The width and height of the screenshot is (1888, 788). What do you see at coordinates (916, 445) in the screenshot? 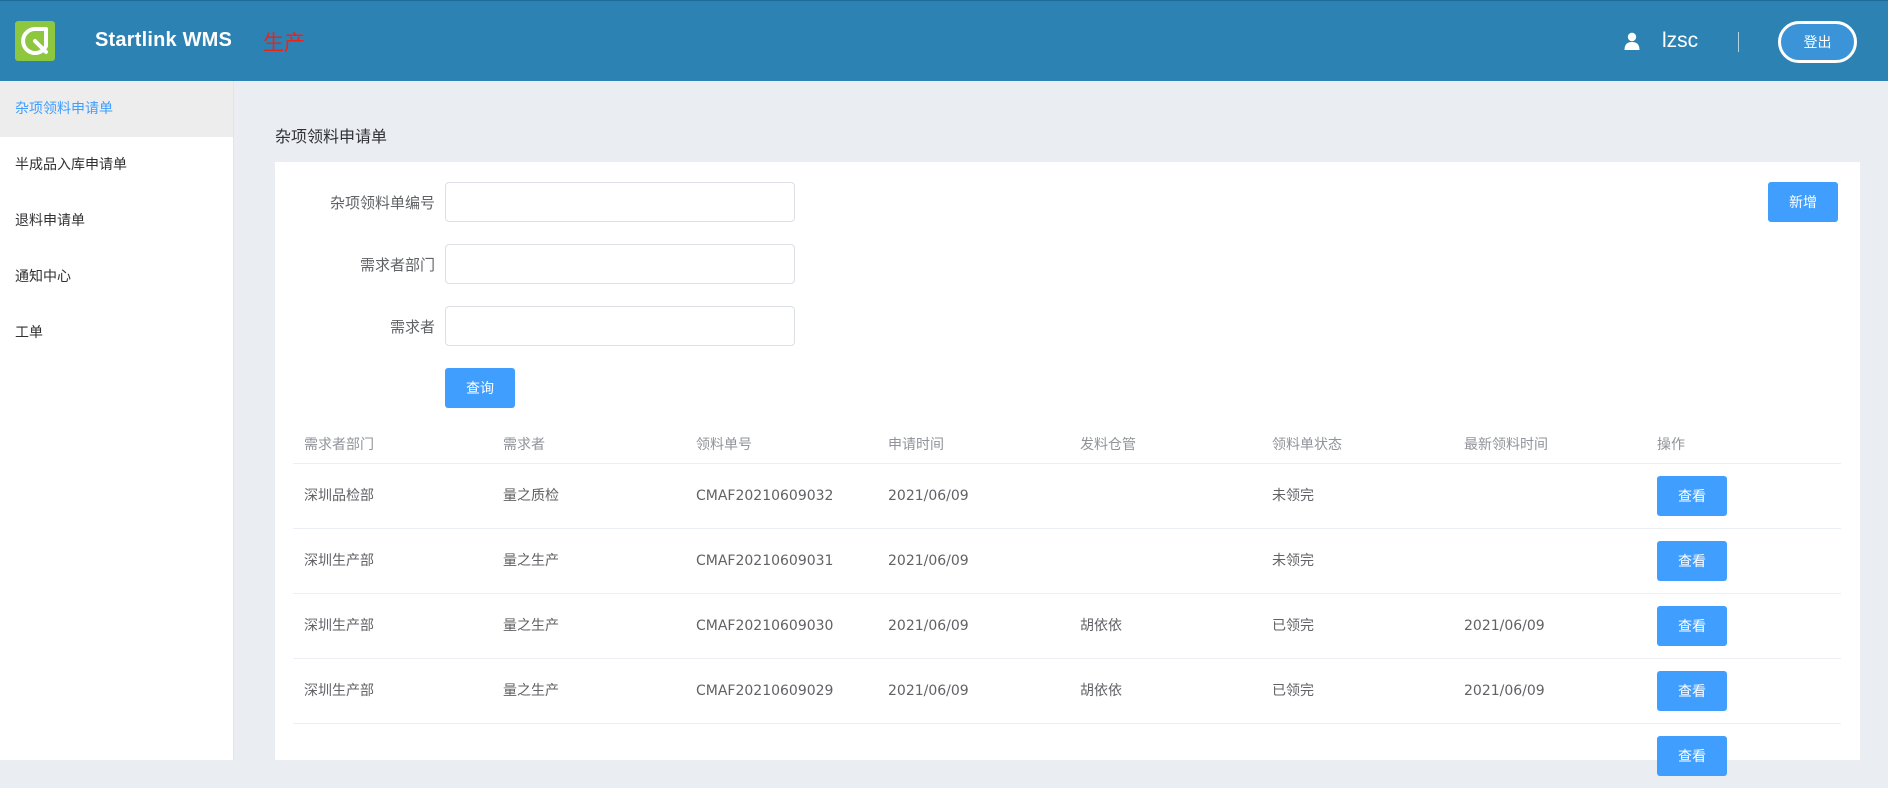
I see `column-header: 申请时间` at bounding box center [916, 445].